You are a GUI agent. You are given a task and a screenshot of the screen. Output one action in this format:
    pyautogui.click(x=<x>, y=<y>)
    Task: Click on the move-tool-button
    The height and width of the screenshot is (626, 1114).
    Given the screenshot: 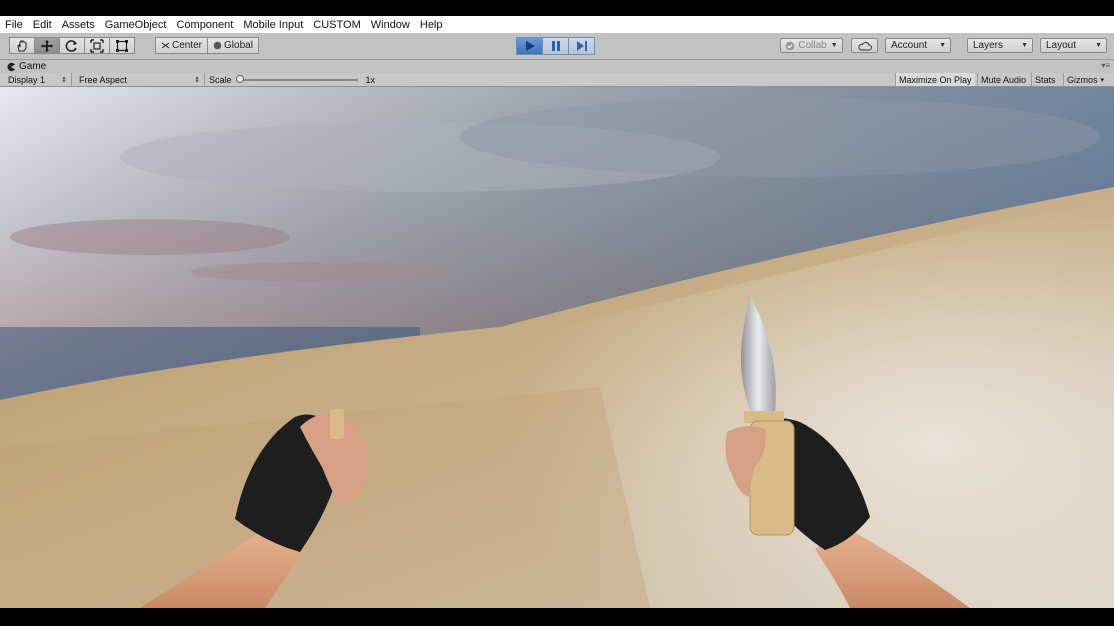 What is the action you would take?
    pyautogui.click(x=47, y=45)
    